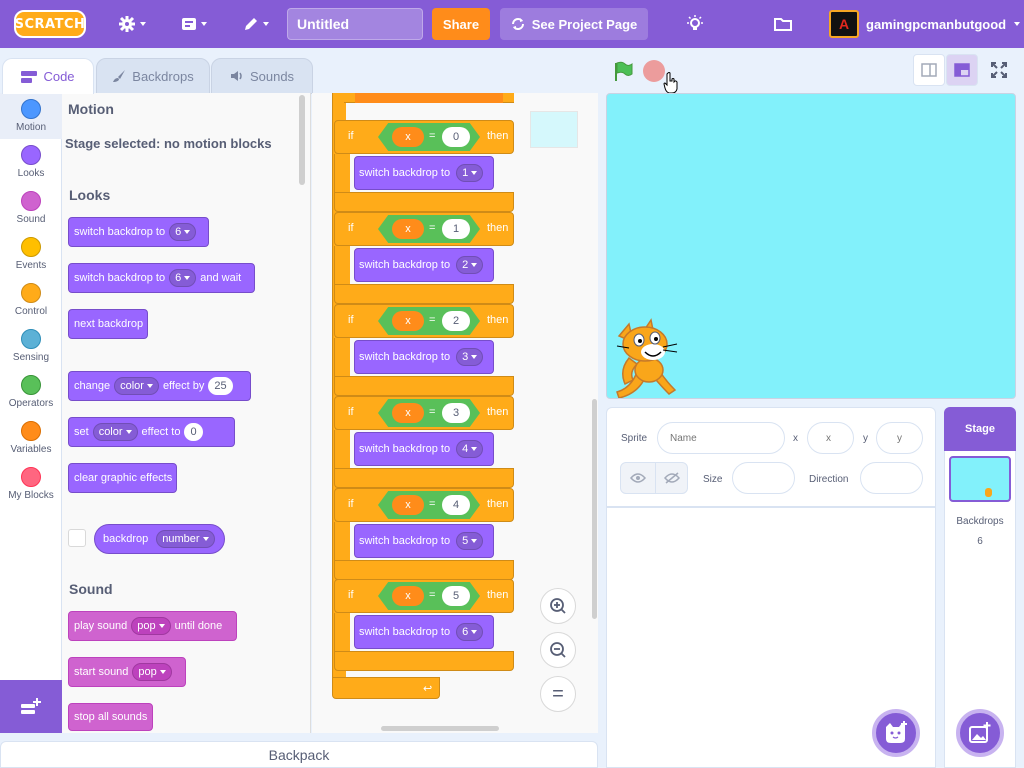  Describe the element at coordinates (671, 478) in the screenshot. I see `hide-sprite-toggle` at that location.